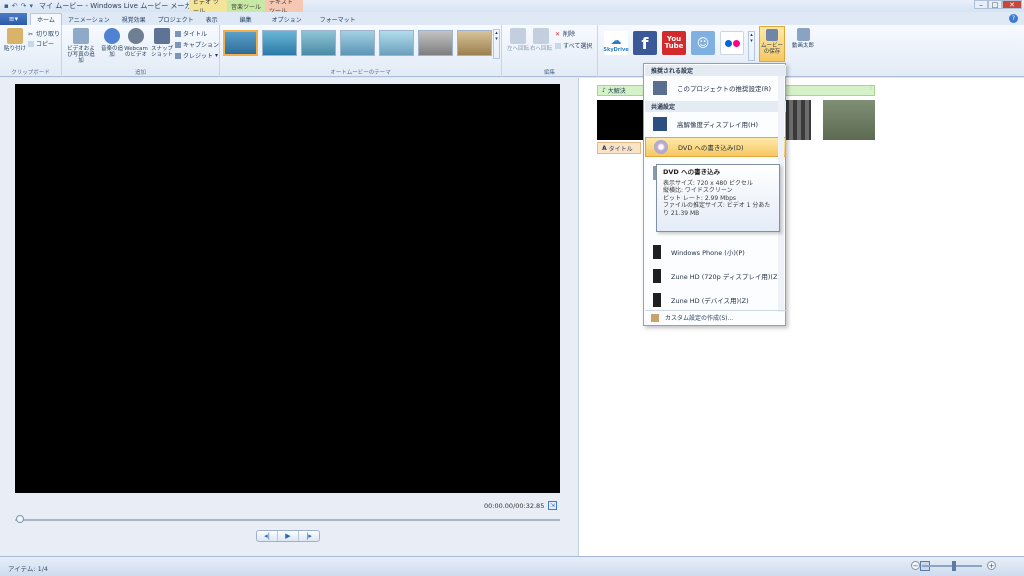 The width and height of the screenshot is (1024, 576). Describe the element at coordinates (708, 183) in the screenshot. I see `tooltip-line-display-size: 表示サイズ: 720 x 480 ピクセル` at that location.